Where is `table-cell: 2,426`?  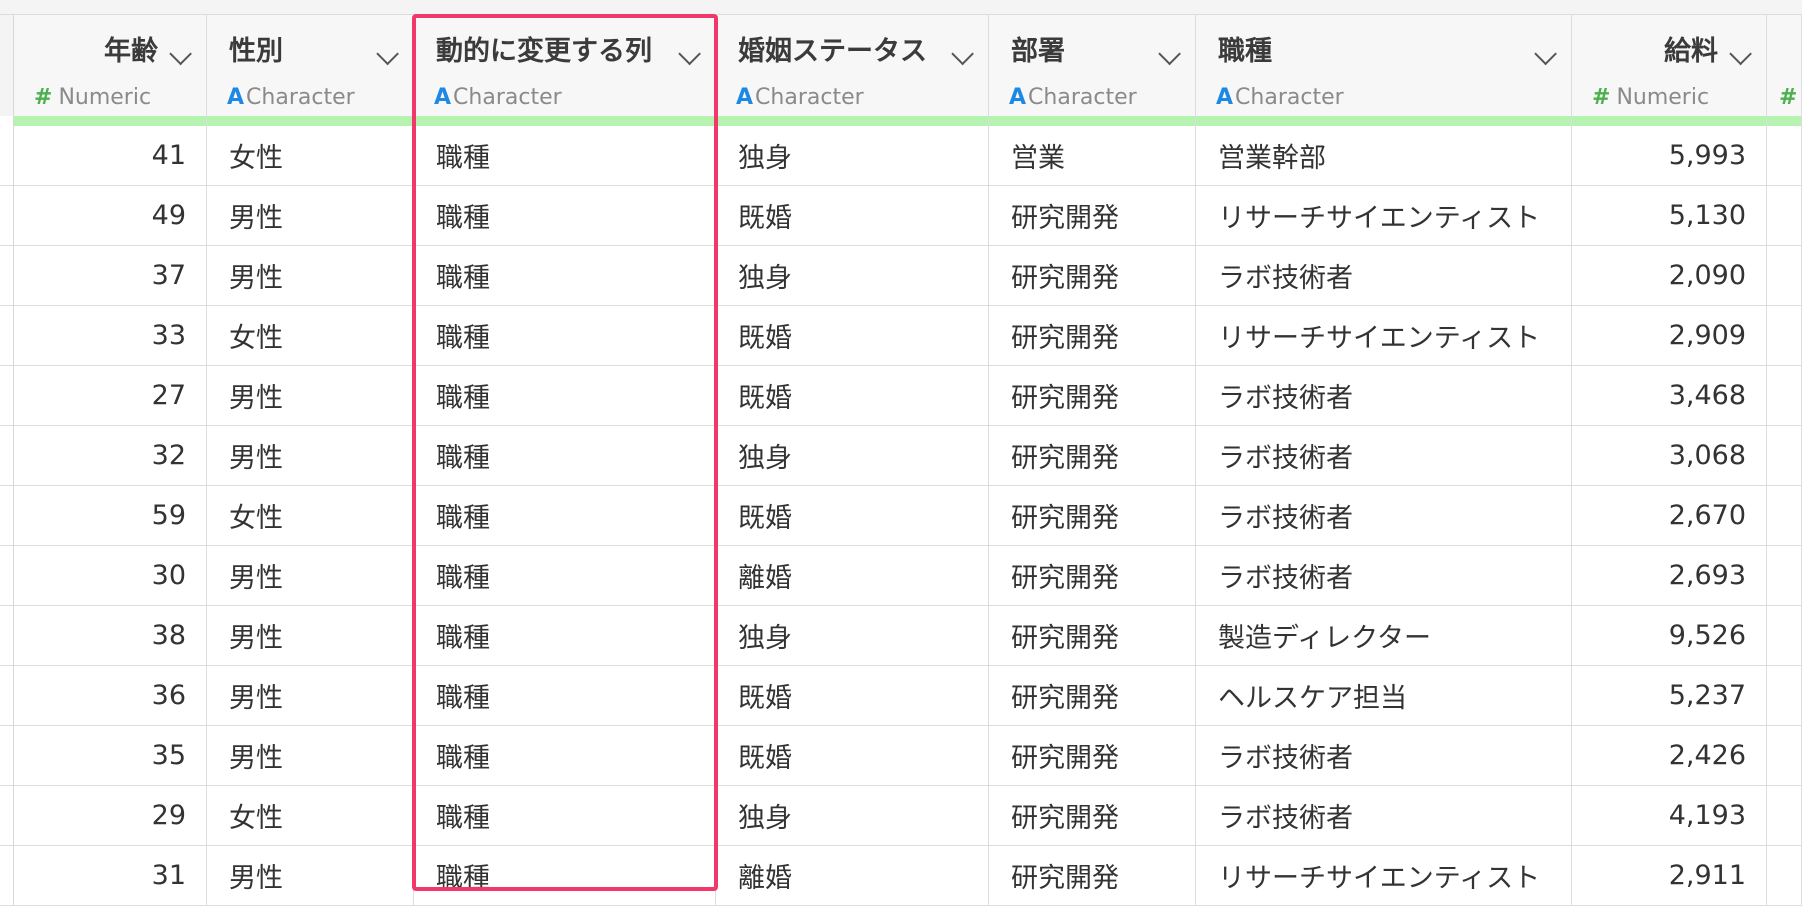
table-cell: 2,426 is located at coordinates (1669, 756).